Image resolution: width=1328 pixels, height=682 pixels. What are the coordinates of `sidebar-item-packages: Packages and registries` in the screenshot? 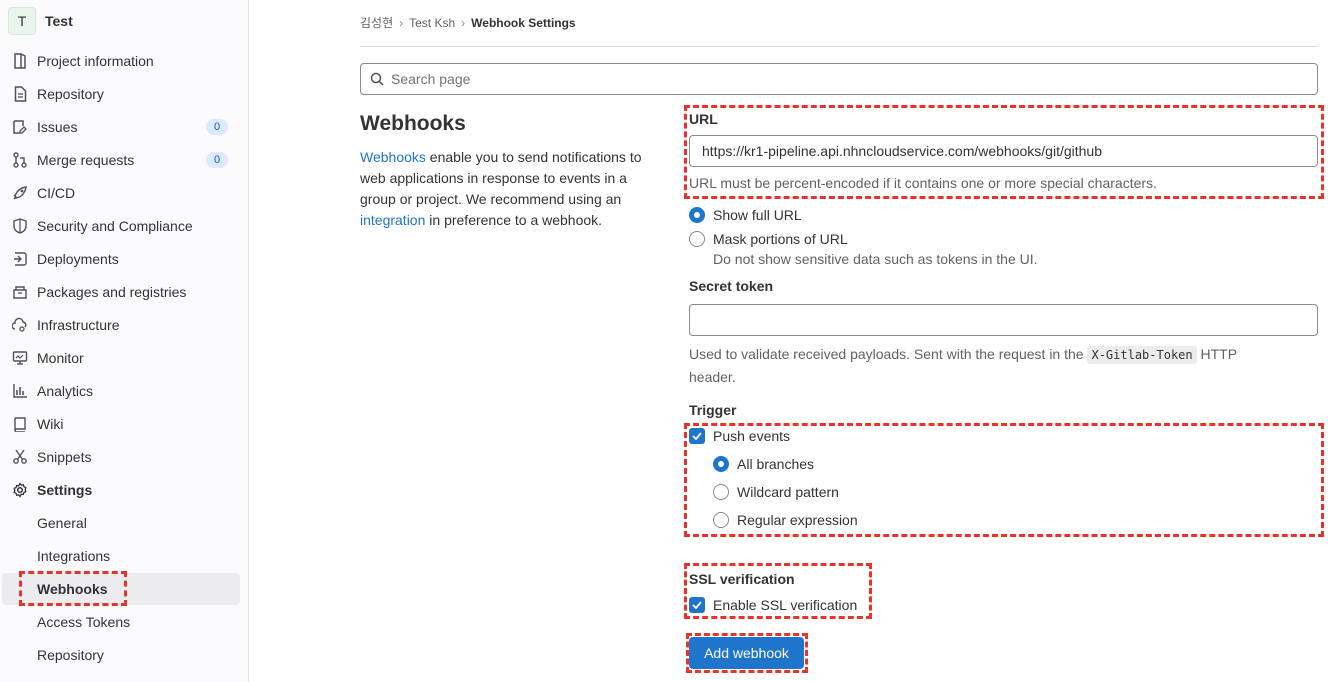 It's located at (120, 292).